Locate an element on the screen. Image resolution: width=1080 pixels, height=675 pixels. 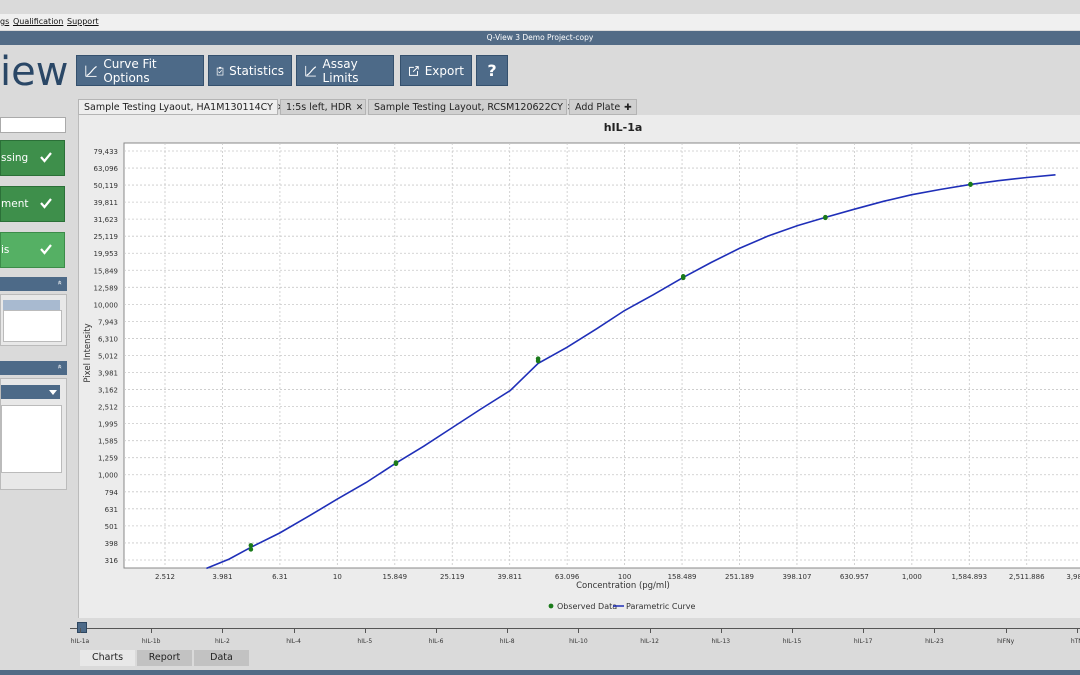
analyte-label: hIL-12 is located at coordinates (650, 641).